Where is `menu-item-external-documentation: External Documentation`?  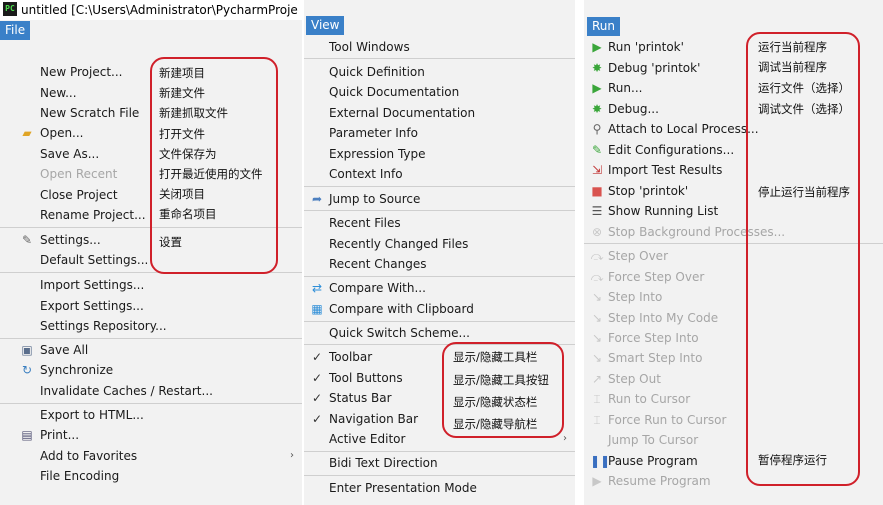 menu-item-external-documentation: External Documentation is located at coordinates (439, 113).